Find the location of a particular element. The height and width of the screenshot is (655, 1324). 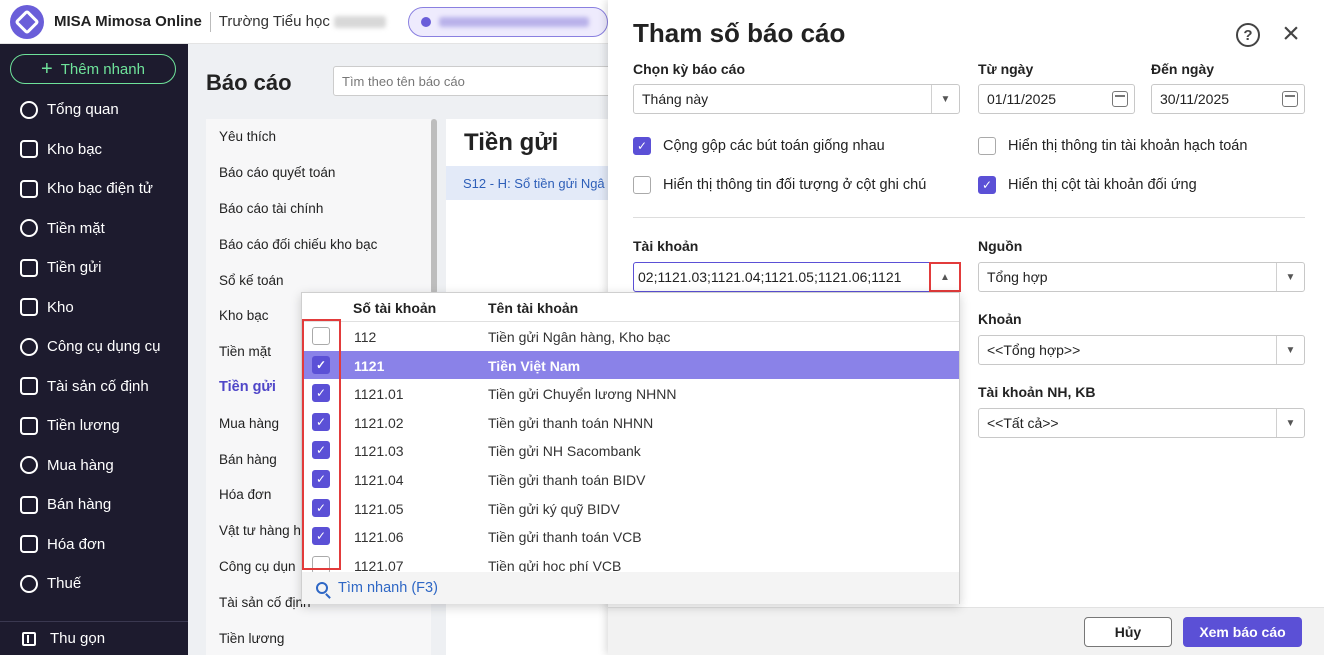

period-select: Tháng này ▼ is located at coordinates (796, 99).